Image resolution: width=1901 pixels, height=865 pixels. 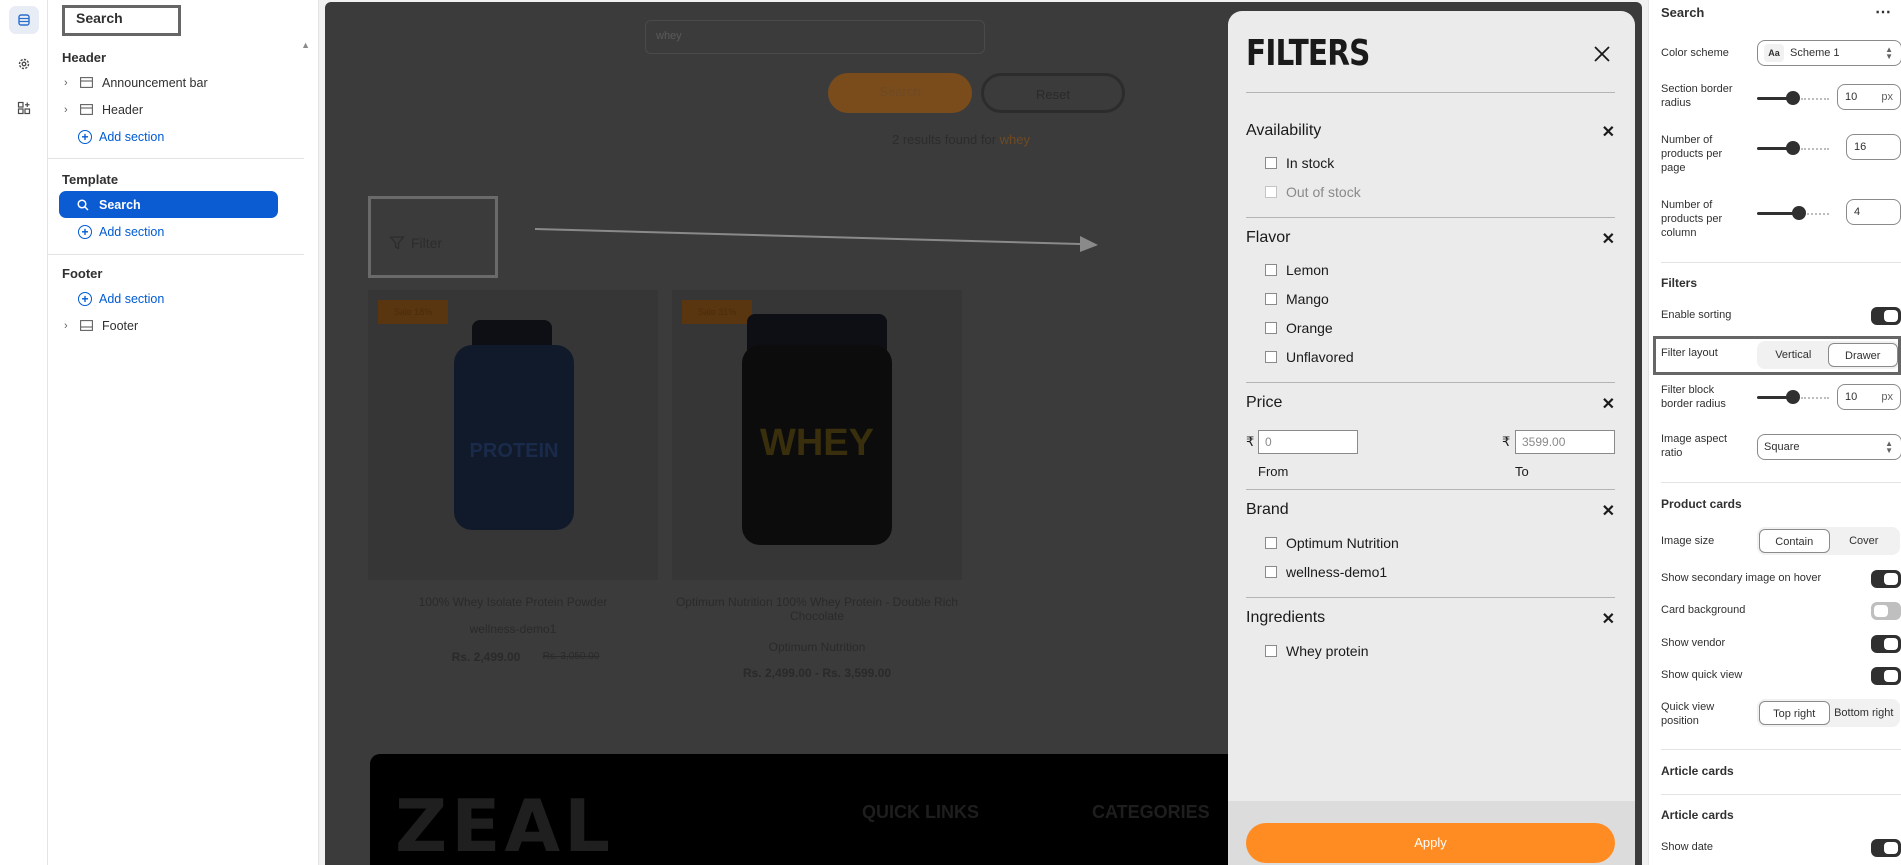 I want to click on checkbox-label: Out of stock, so click(x=1323, y=192).